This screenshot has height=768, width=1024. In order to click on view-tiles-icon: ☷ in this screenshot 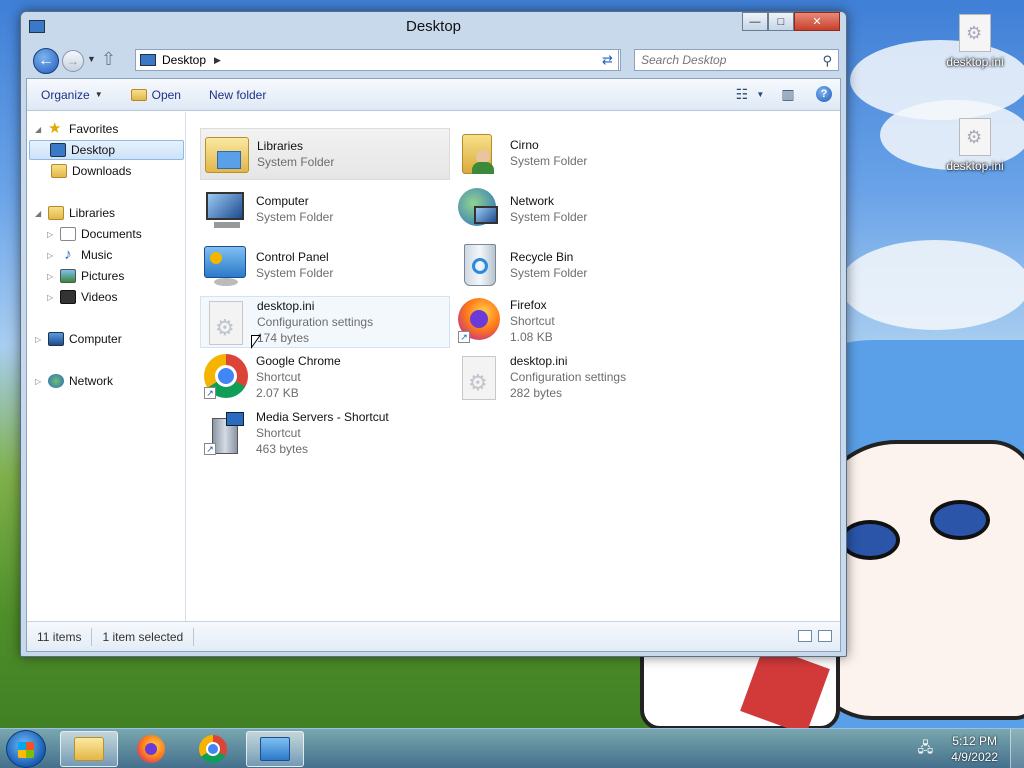, I will do `click(742, 93)`.